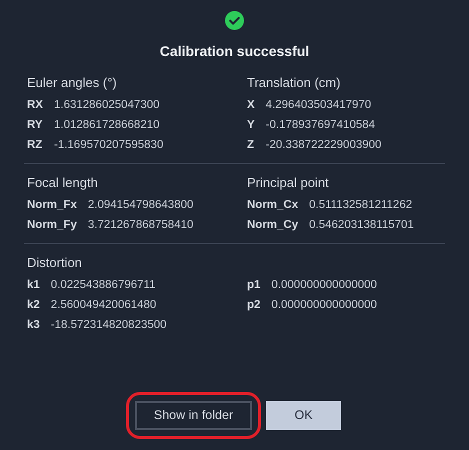 The image size is (469, 450). I want to click on parameter-label: p2, so click(253, 305).